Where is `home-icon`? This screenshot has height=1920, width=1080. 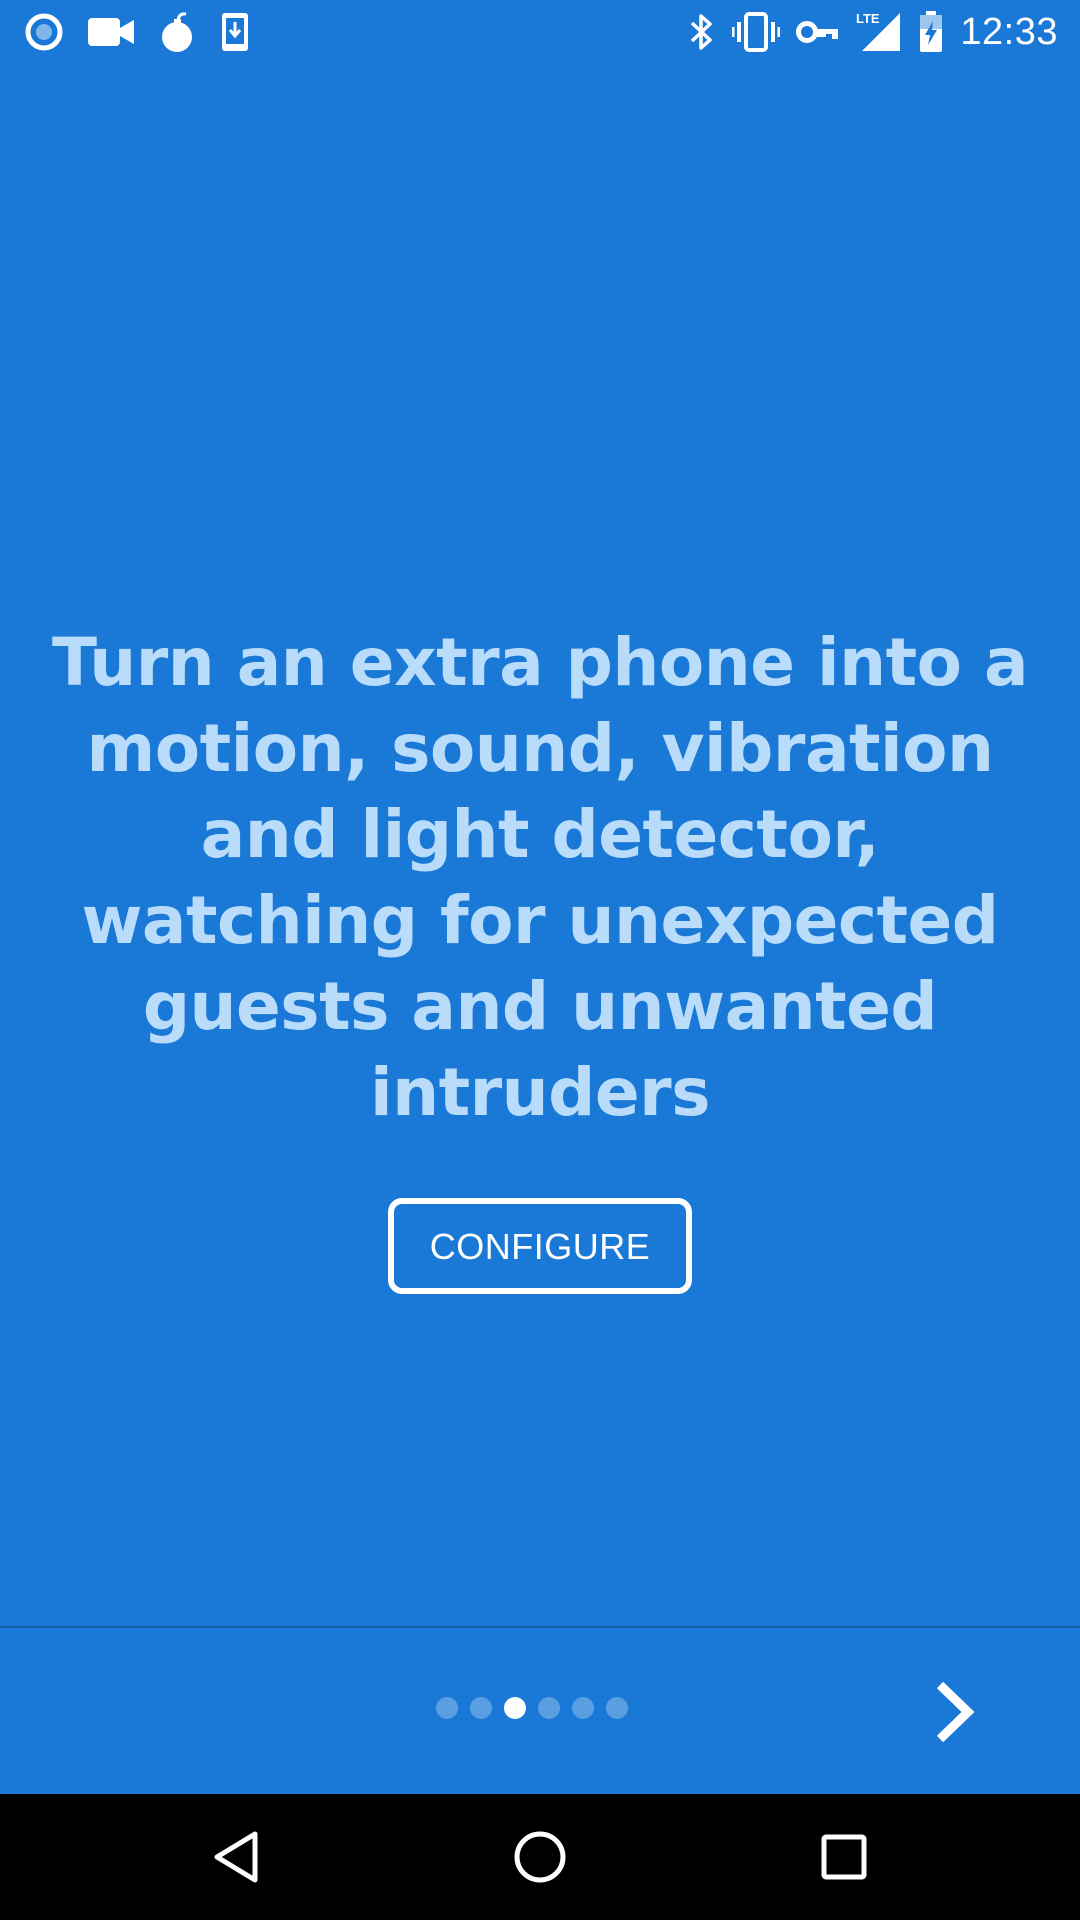
home-icon is located at coordinates (540, 1857).